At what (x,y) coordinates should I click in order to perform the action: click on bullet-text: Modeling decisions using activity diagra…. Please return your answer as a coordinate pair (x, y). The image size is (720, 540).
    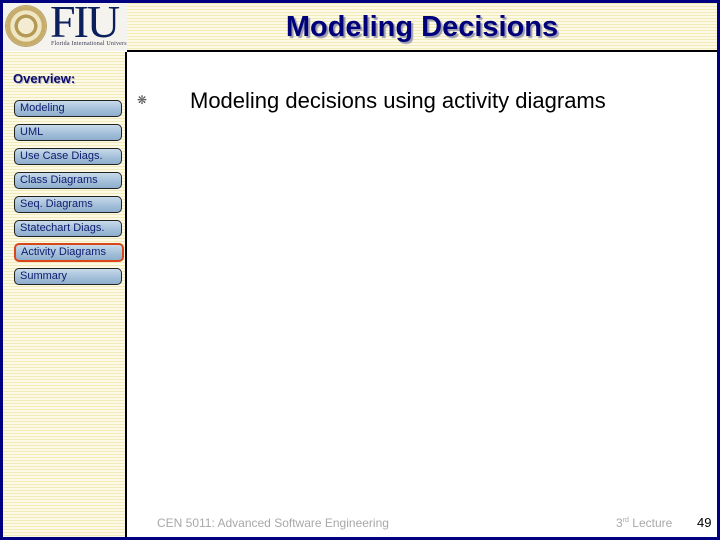
    Looking at the image, I should click on (398, 100).